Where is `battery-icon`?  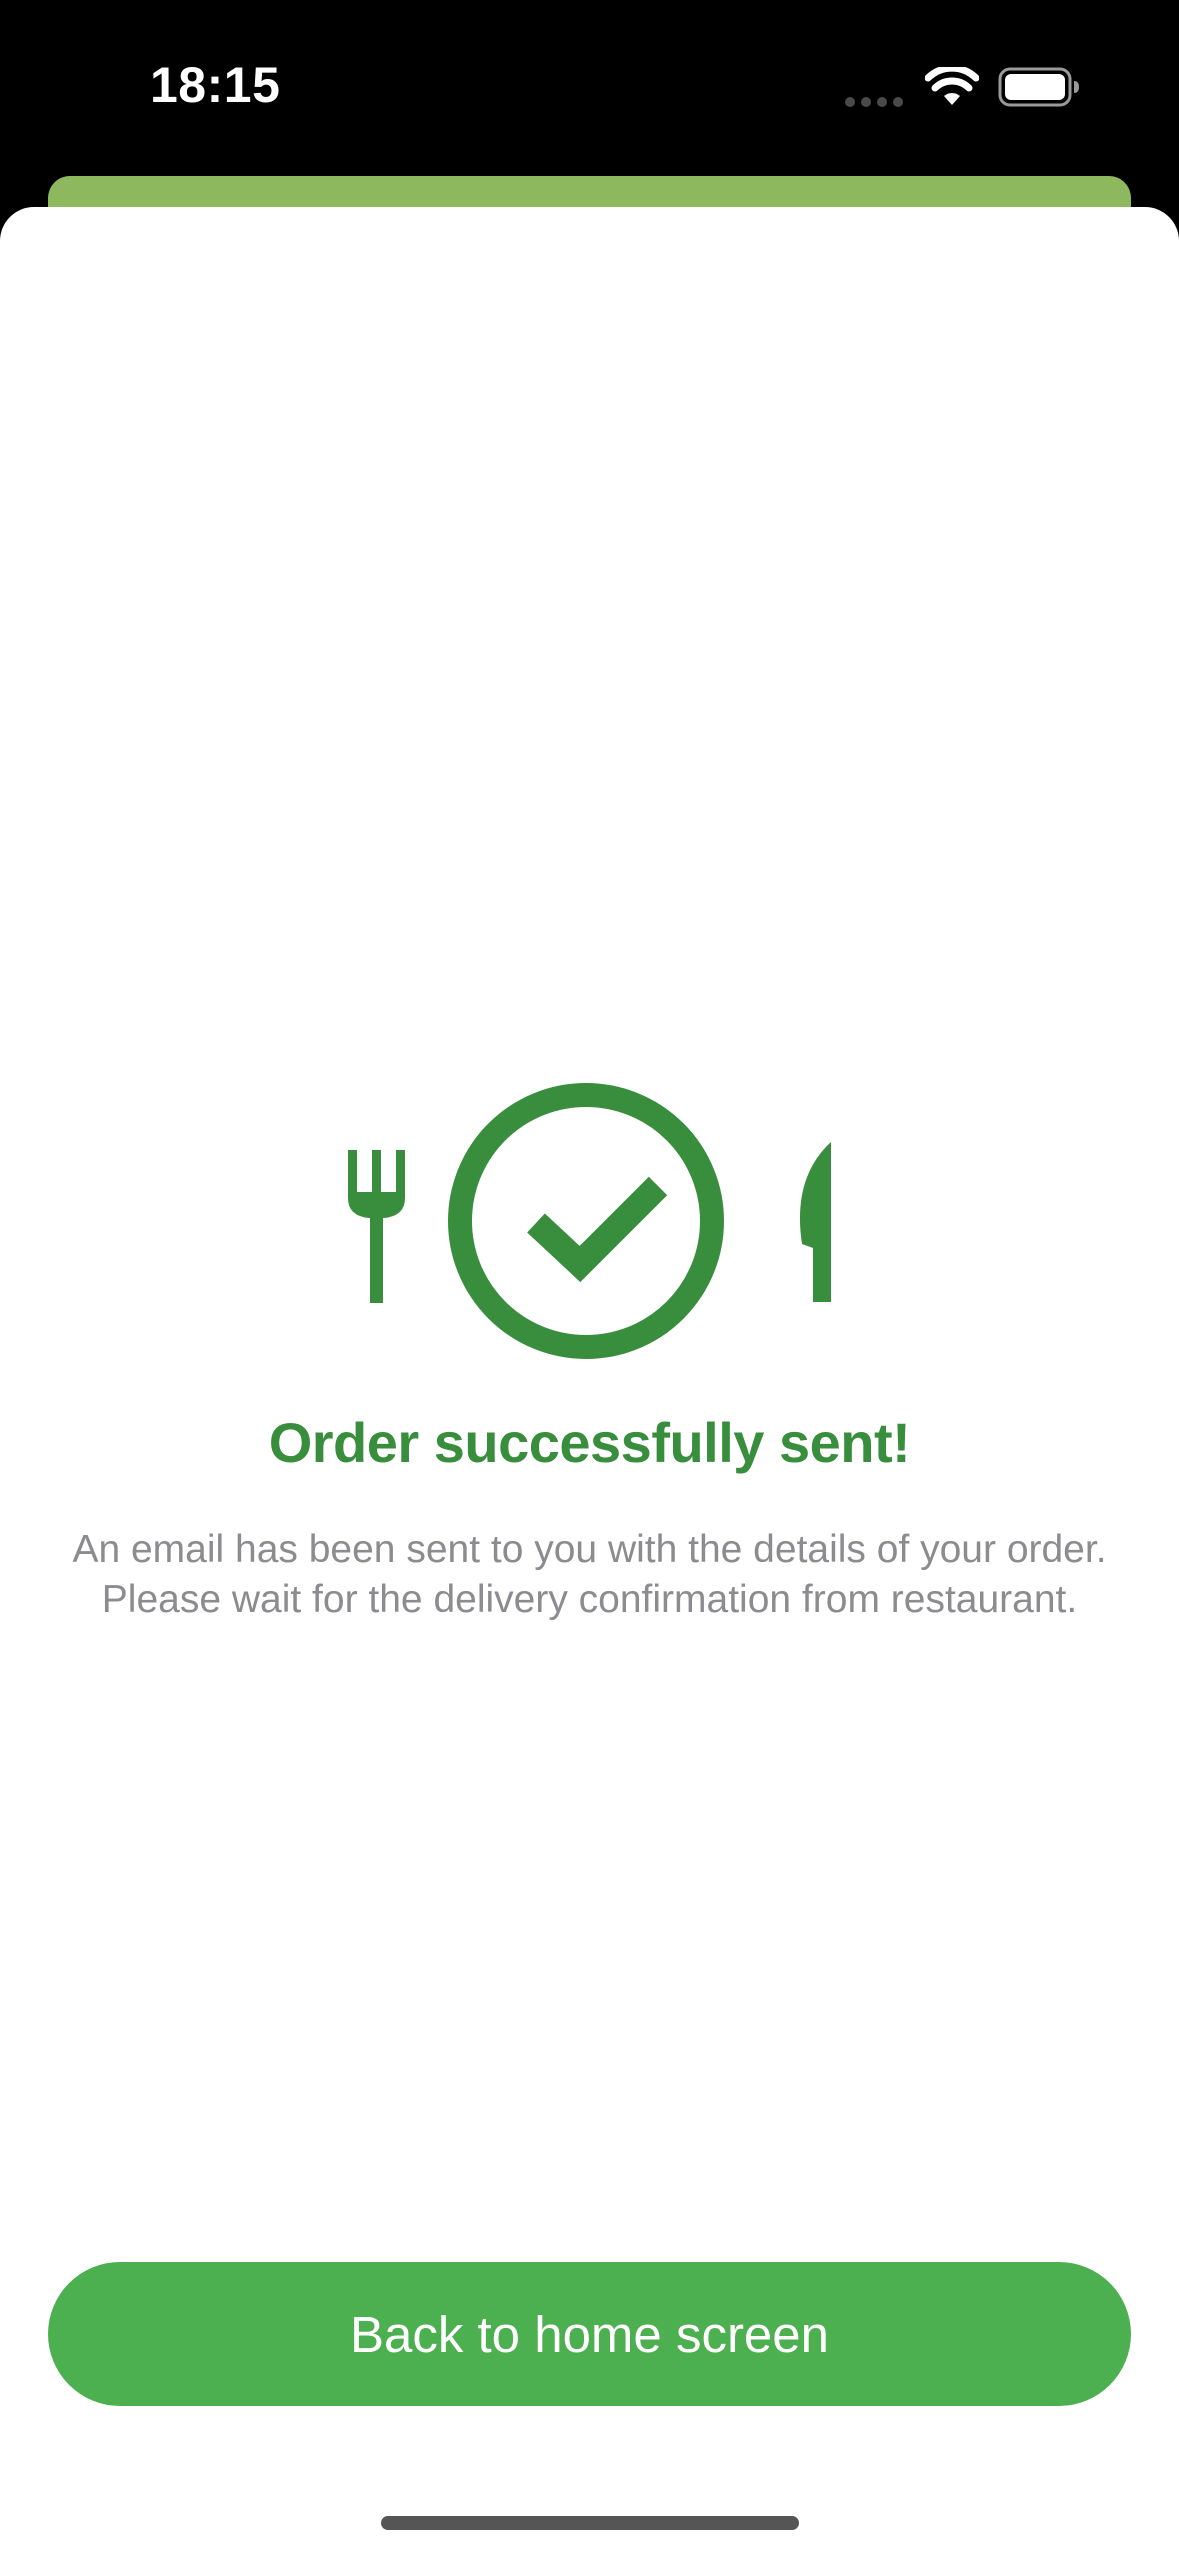 battery-icon is located at coordinates (1038, 87).